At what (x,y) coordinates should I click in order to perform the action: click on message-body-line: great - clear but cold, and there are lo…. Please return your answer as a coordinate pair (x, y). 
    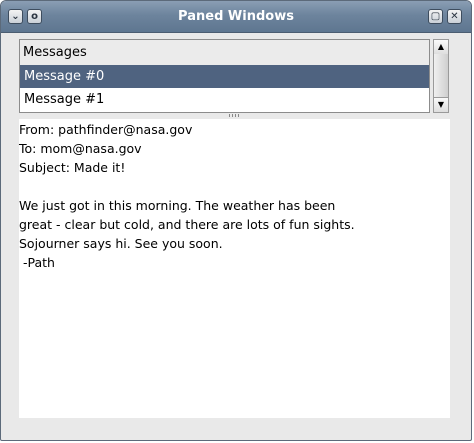
    Looking at the image, I should click on (187, 224).